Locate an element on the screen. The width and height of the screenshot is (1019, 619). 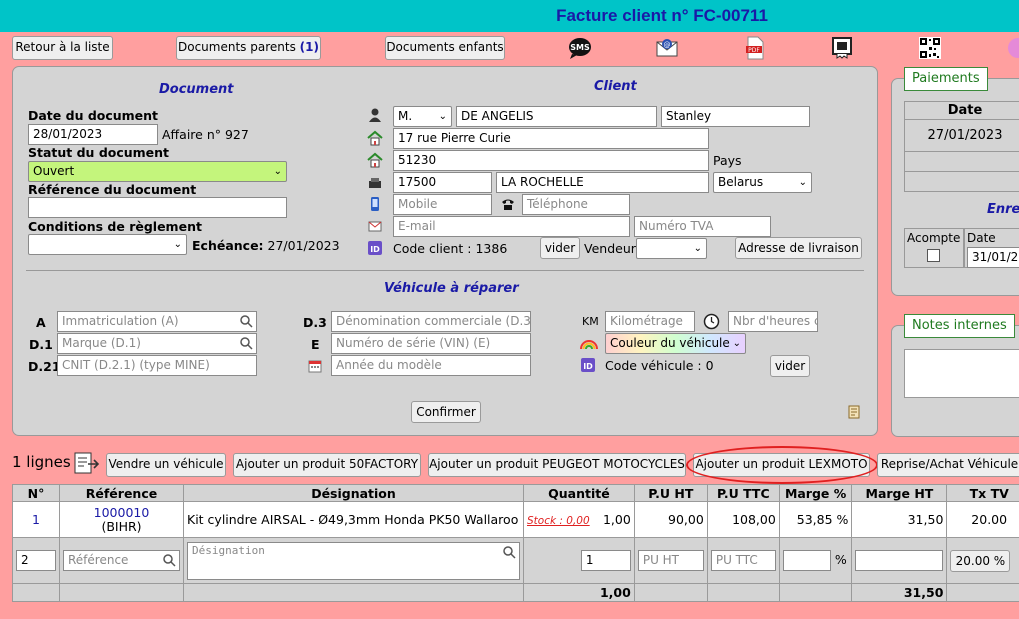
parent-documents-button: Documents parents (1) is located at coordinates (248, 48).